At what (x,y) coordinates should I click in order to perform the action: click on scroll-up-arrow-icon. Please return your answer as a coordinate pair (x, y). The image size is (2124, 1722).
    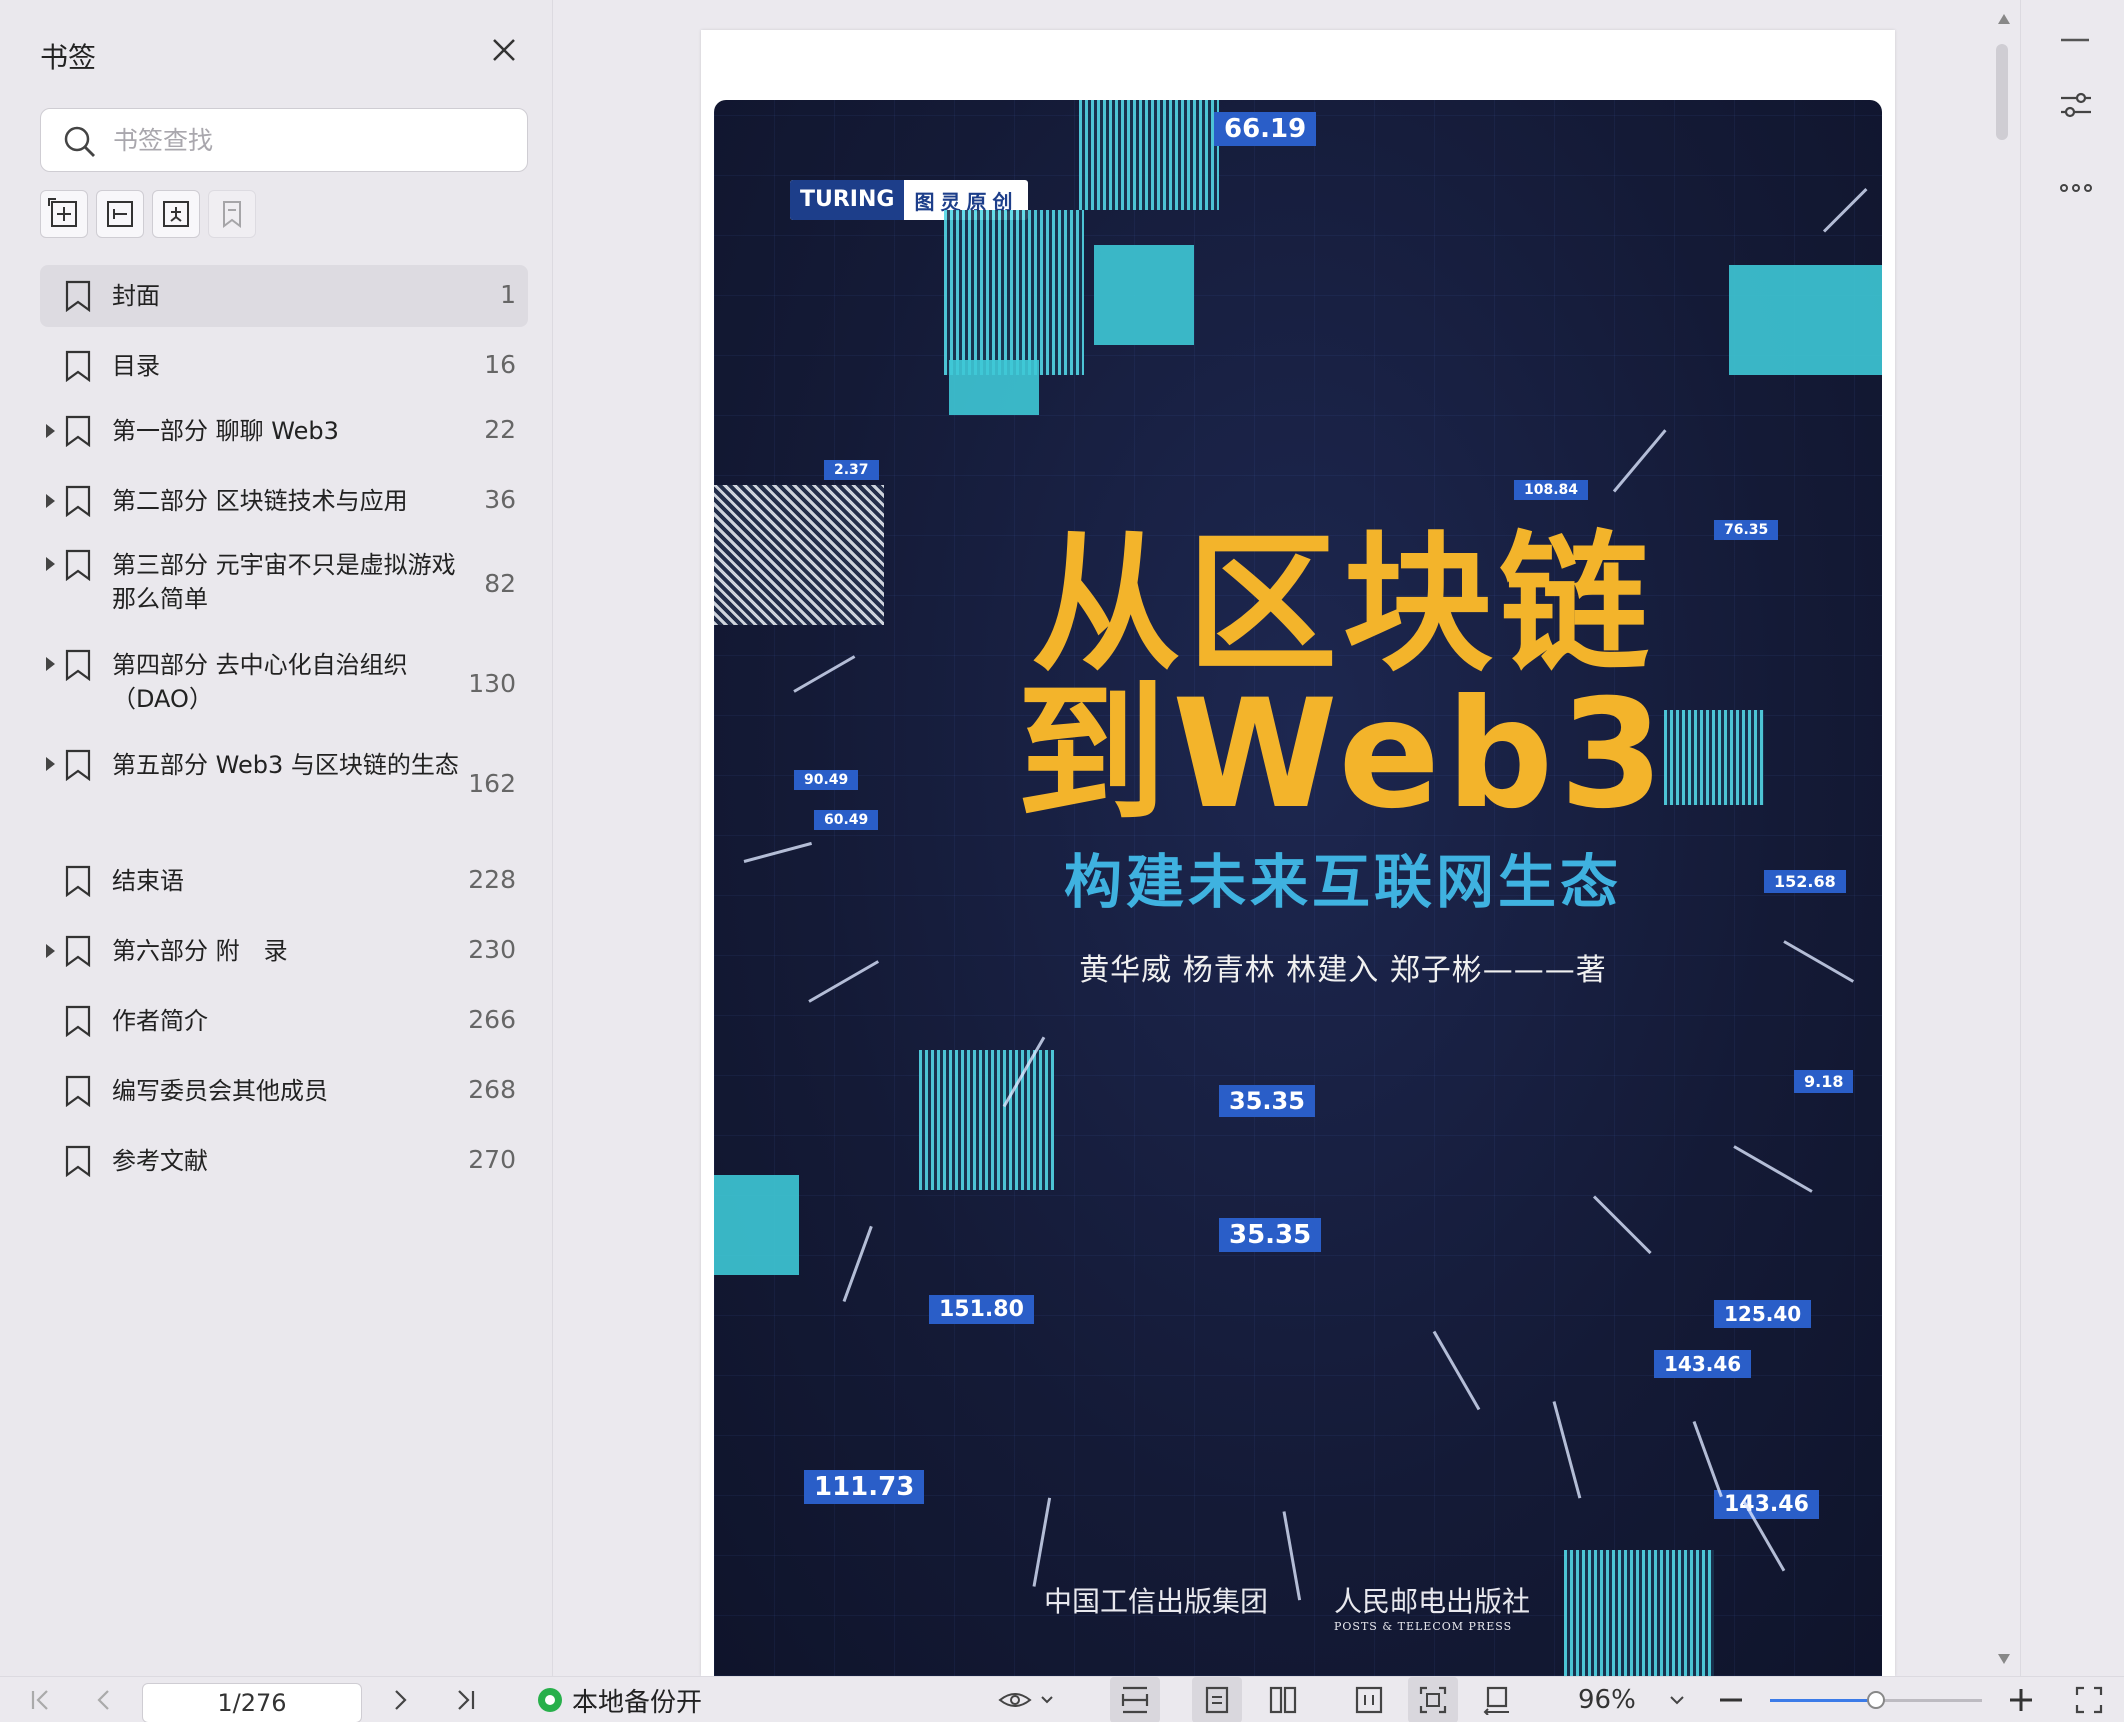
    Looking at the image, I should click on (2004, 19).